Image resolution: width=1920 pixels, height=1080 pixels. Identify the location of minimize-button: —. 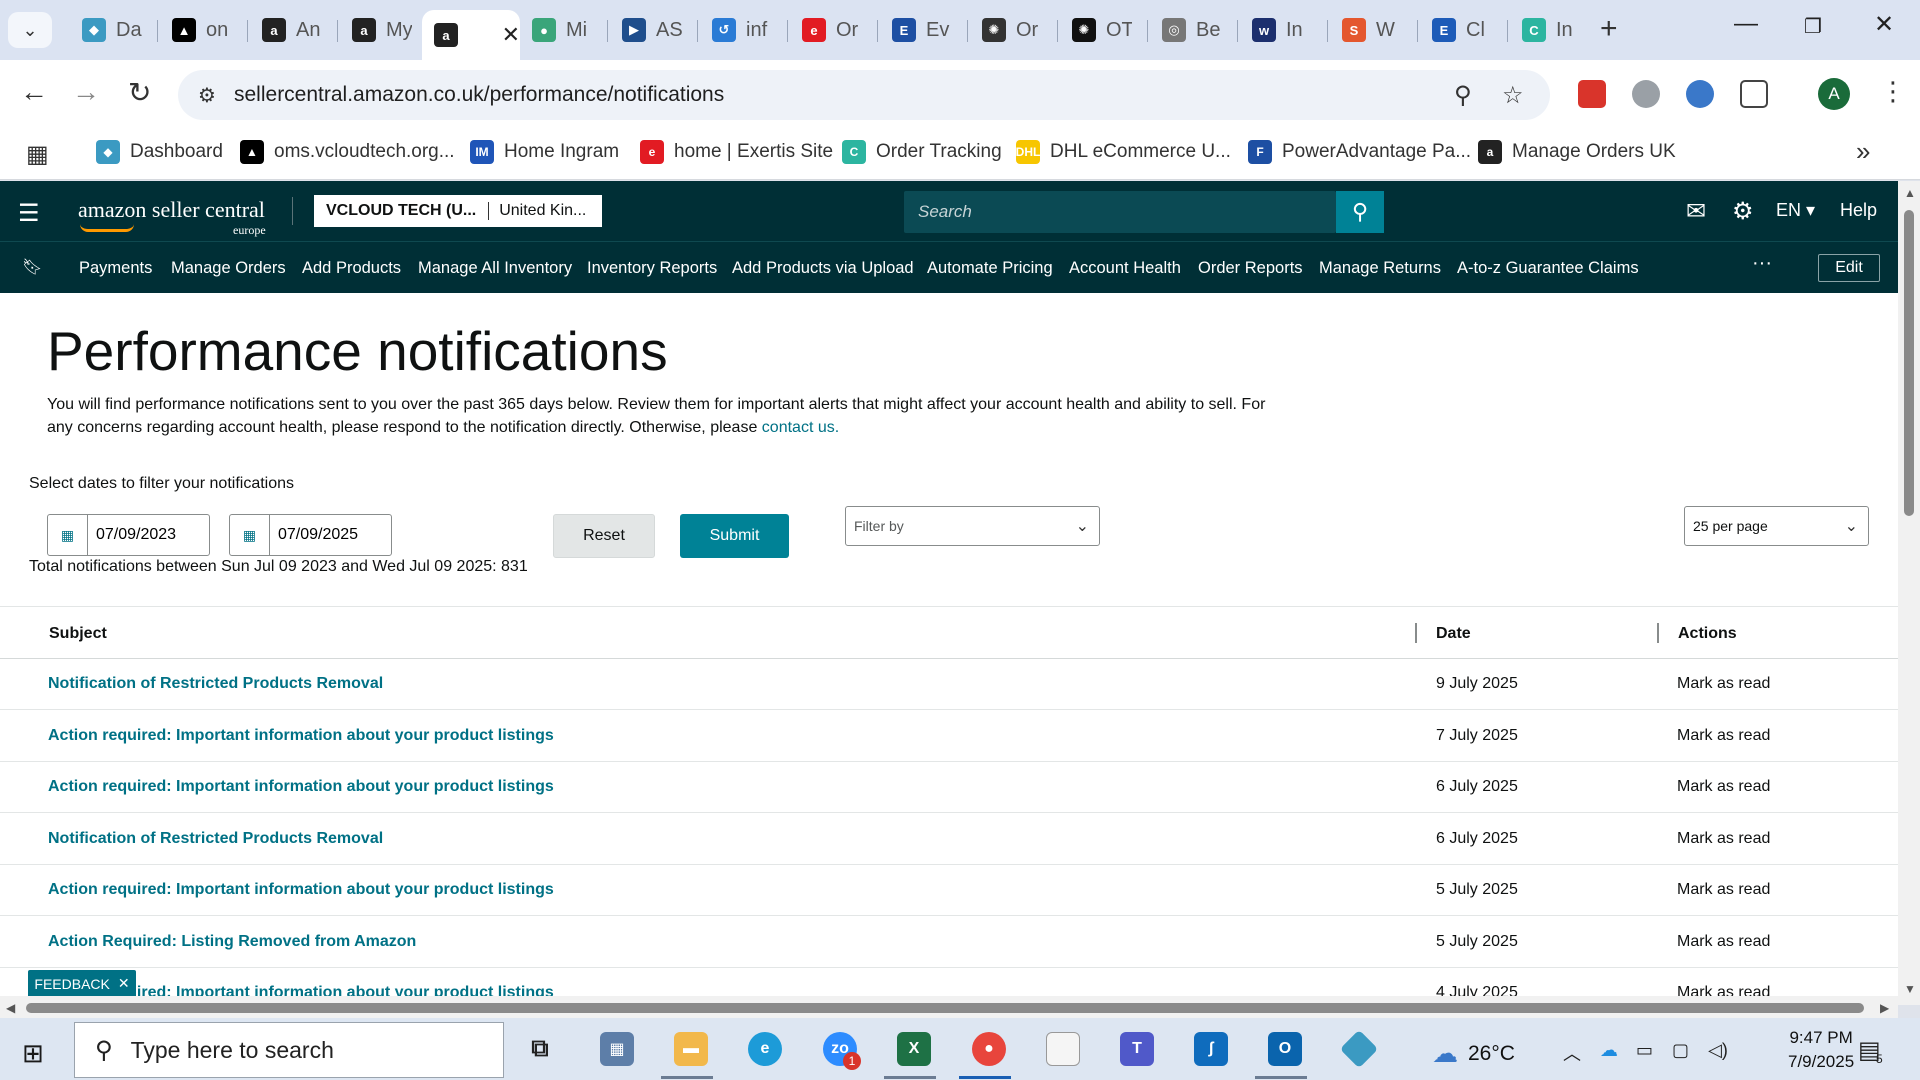
(1746, 24).